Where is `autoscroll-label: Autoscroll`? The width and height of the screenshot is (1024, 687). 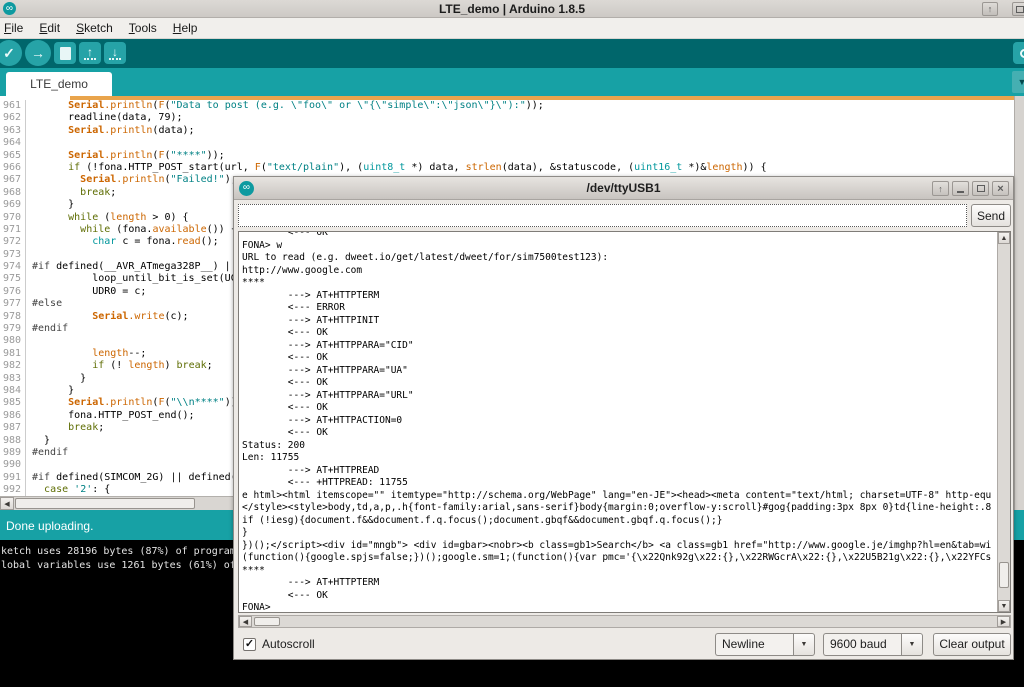 autoscroll-label: Autoscroll is located at coordinates (288, 644).